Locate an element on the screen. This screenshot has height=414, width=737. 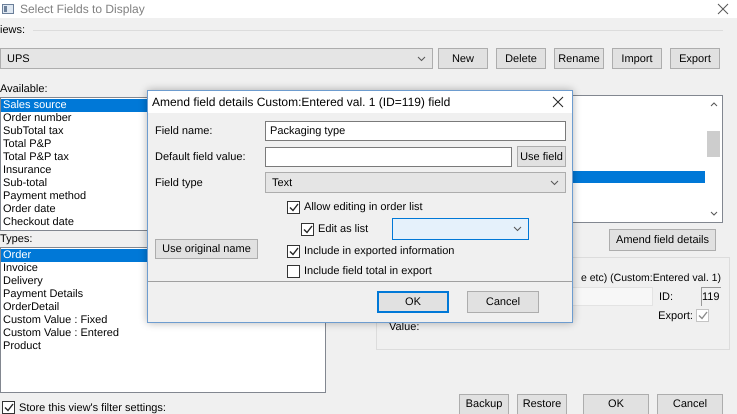
available-label: Available: is located at coordinates (24, 90).